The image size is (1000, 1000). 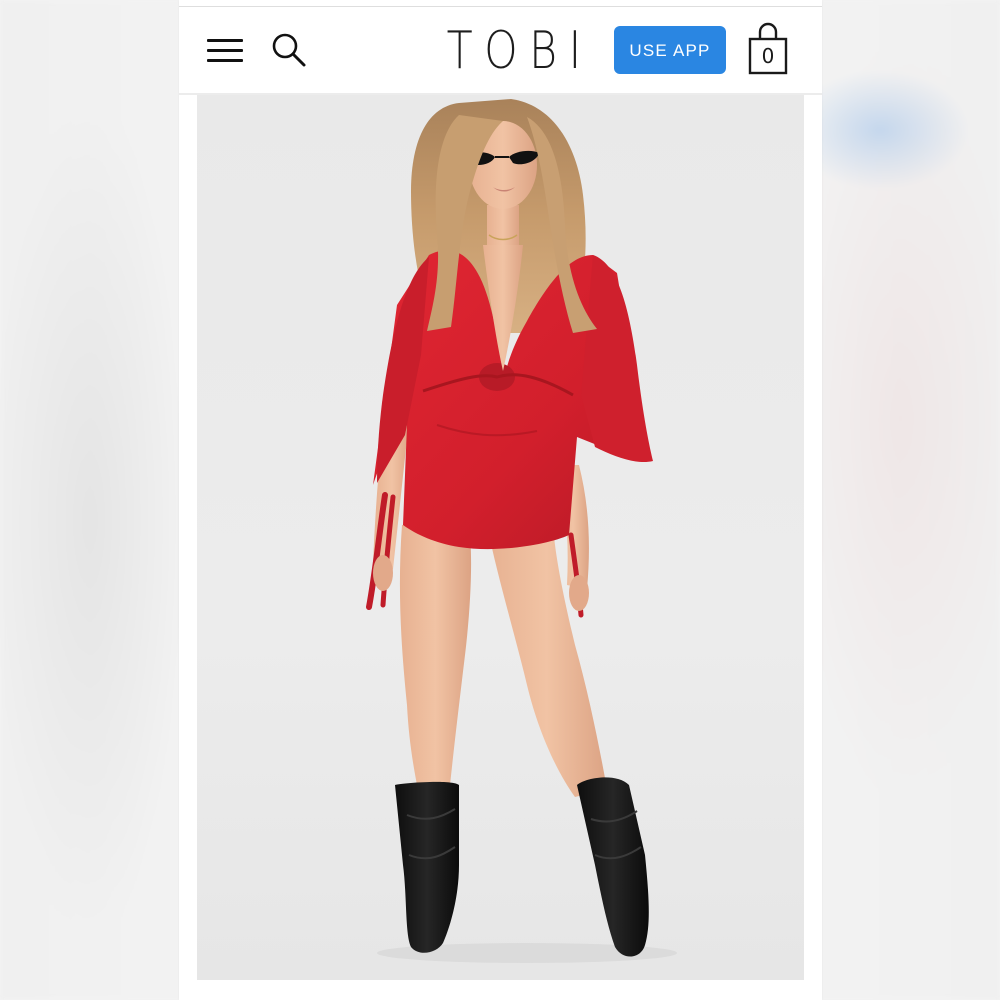 I want to click on cart-count: 0, so click(x=768, y=56).